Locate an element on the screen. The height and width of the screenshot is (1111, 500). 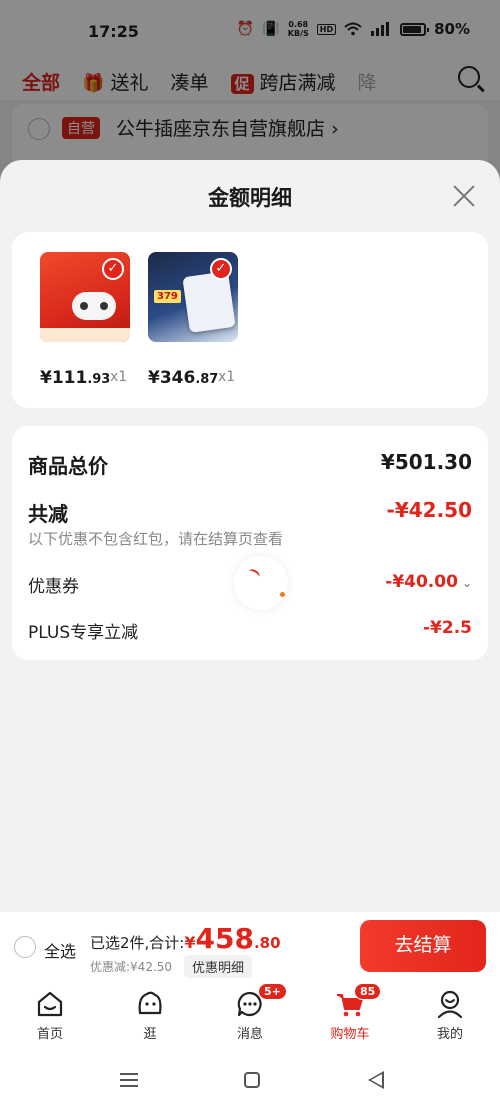
product-price: ¥111.93 is located at coordinates (75, 378).